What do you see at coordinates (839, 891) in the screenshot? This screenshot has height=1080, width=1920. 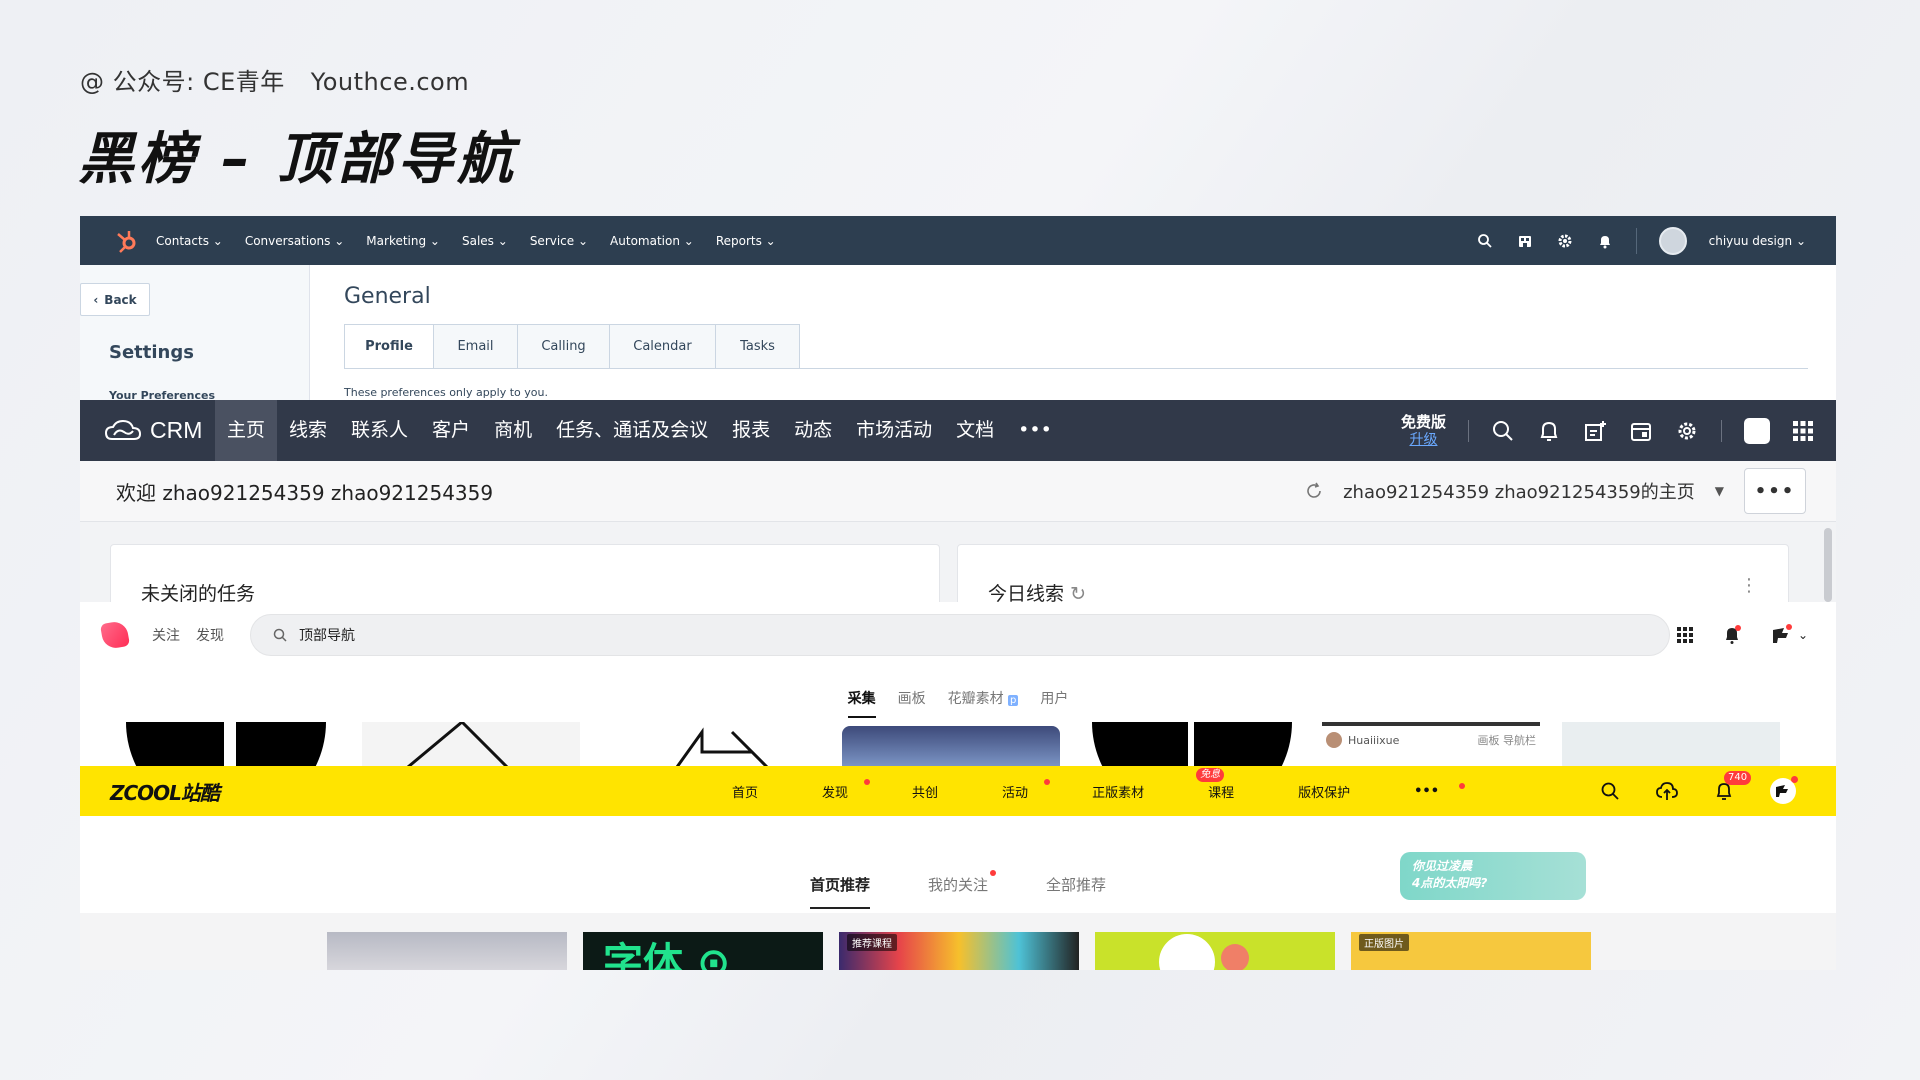 I see `tab-recommended: 首页推荐` at bounding box center [839, 891].